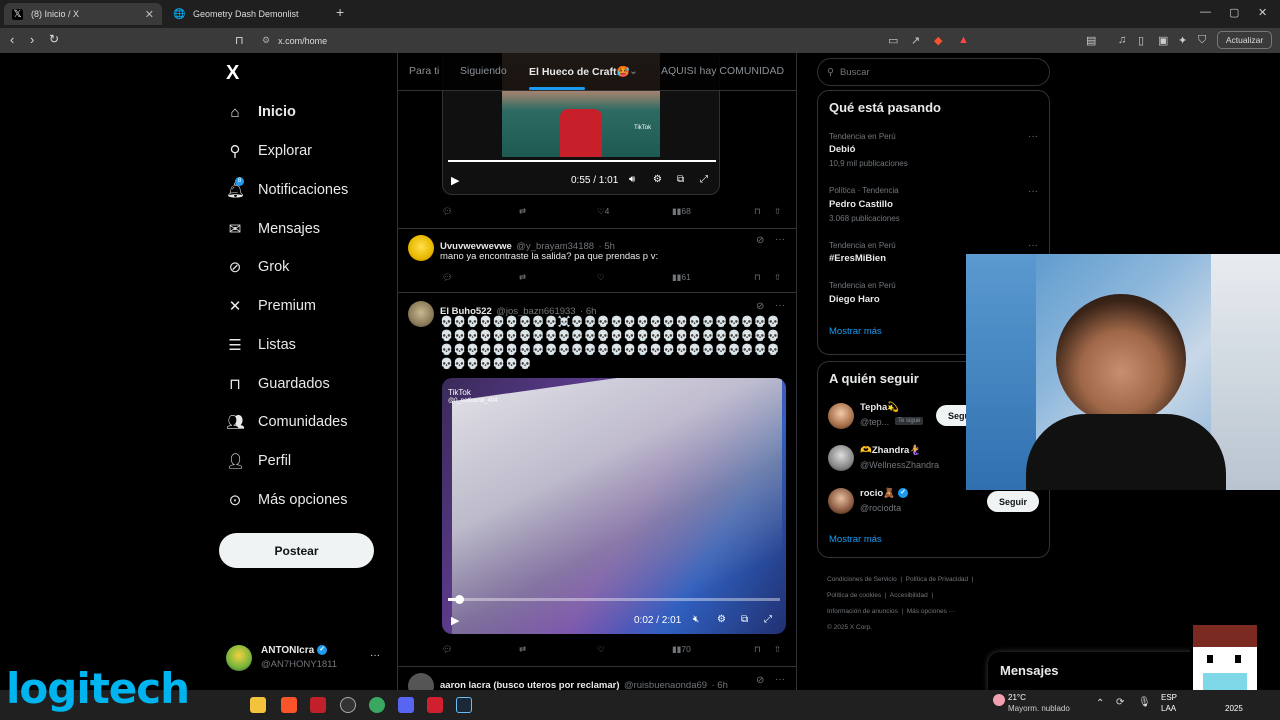 Image resolution: width=1280 pixels, height=720 pixels. I want to click on like-icon: ♡ 4, so click(603, 211).